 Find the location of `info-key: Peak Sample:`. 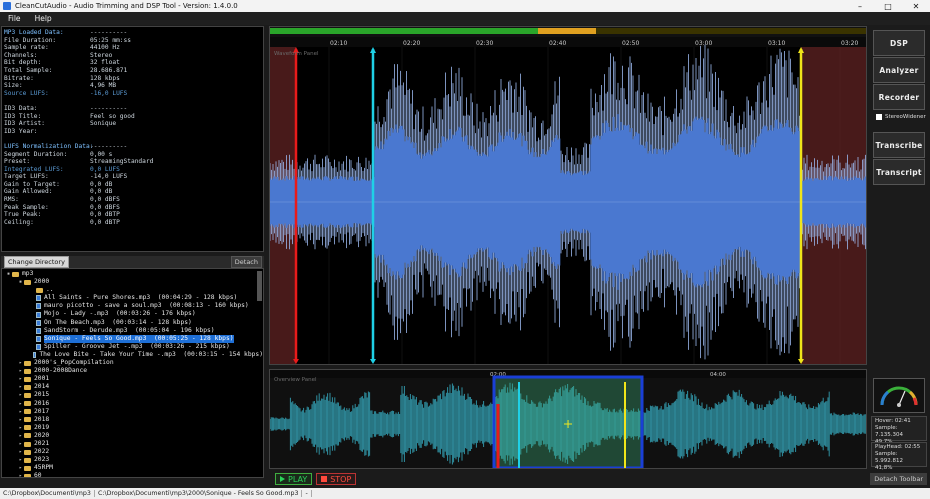

info-key: Peak Sample: is located at coordinates (26, 207).